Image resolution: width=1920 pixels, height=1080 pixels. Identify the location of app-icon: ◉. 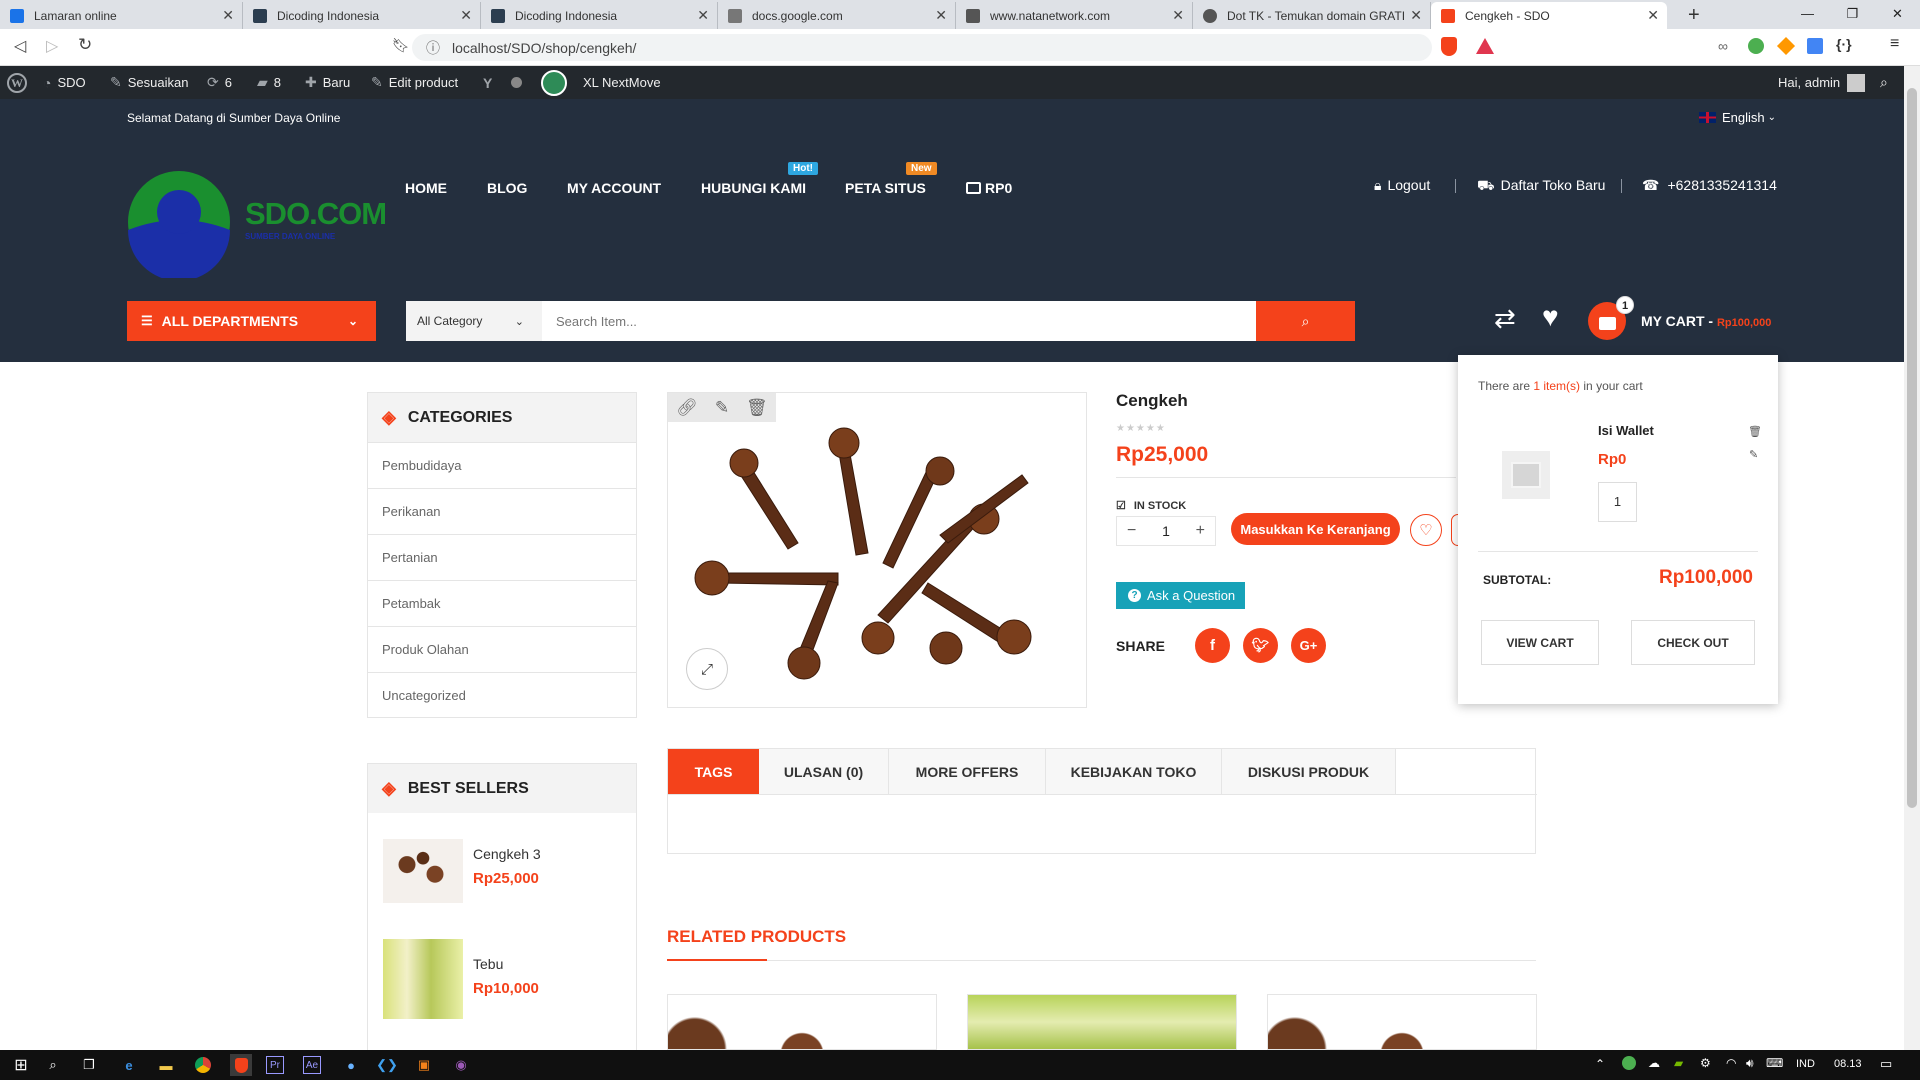
(461, 1065).